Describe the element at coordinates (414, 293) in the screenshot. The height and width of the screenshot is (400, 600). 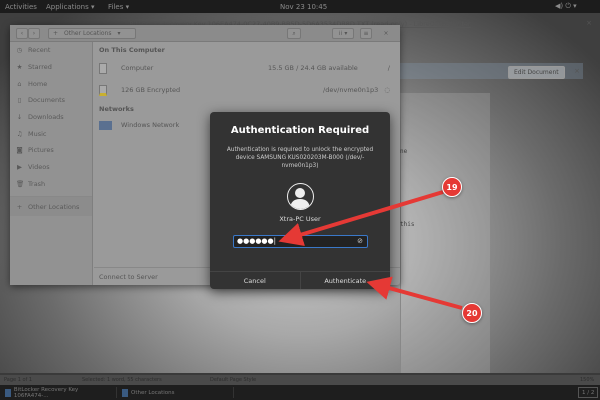
I see `arrow-to-authenticate` at that location.